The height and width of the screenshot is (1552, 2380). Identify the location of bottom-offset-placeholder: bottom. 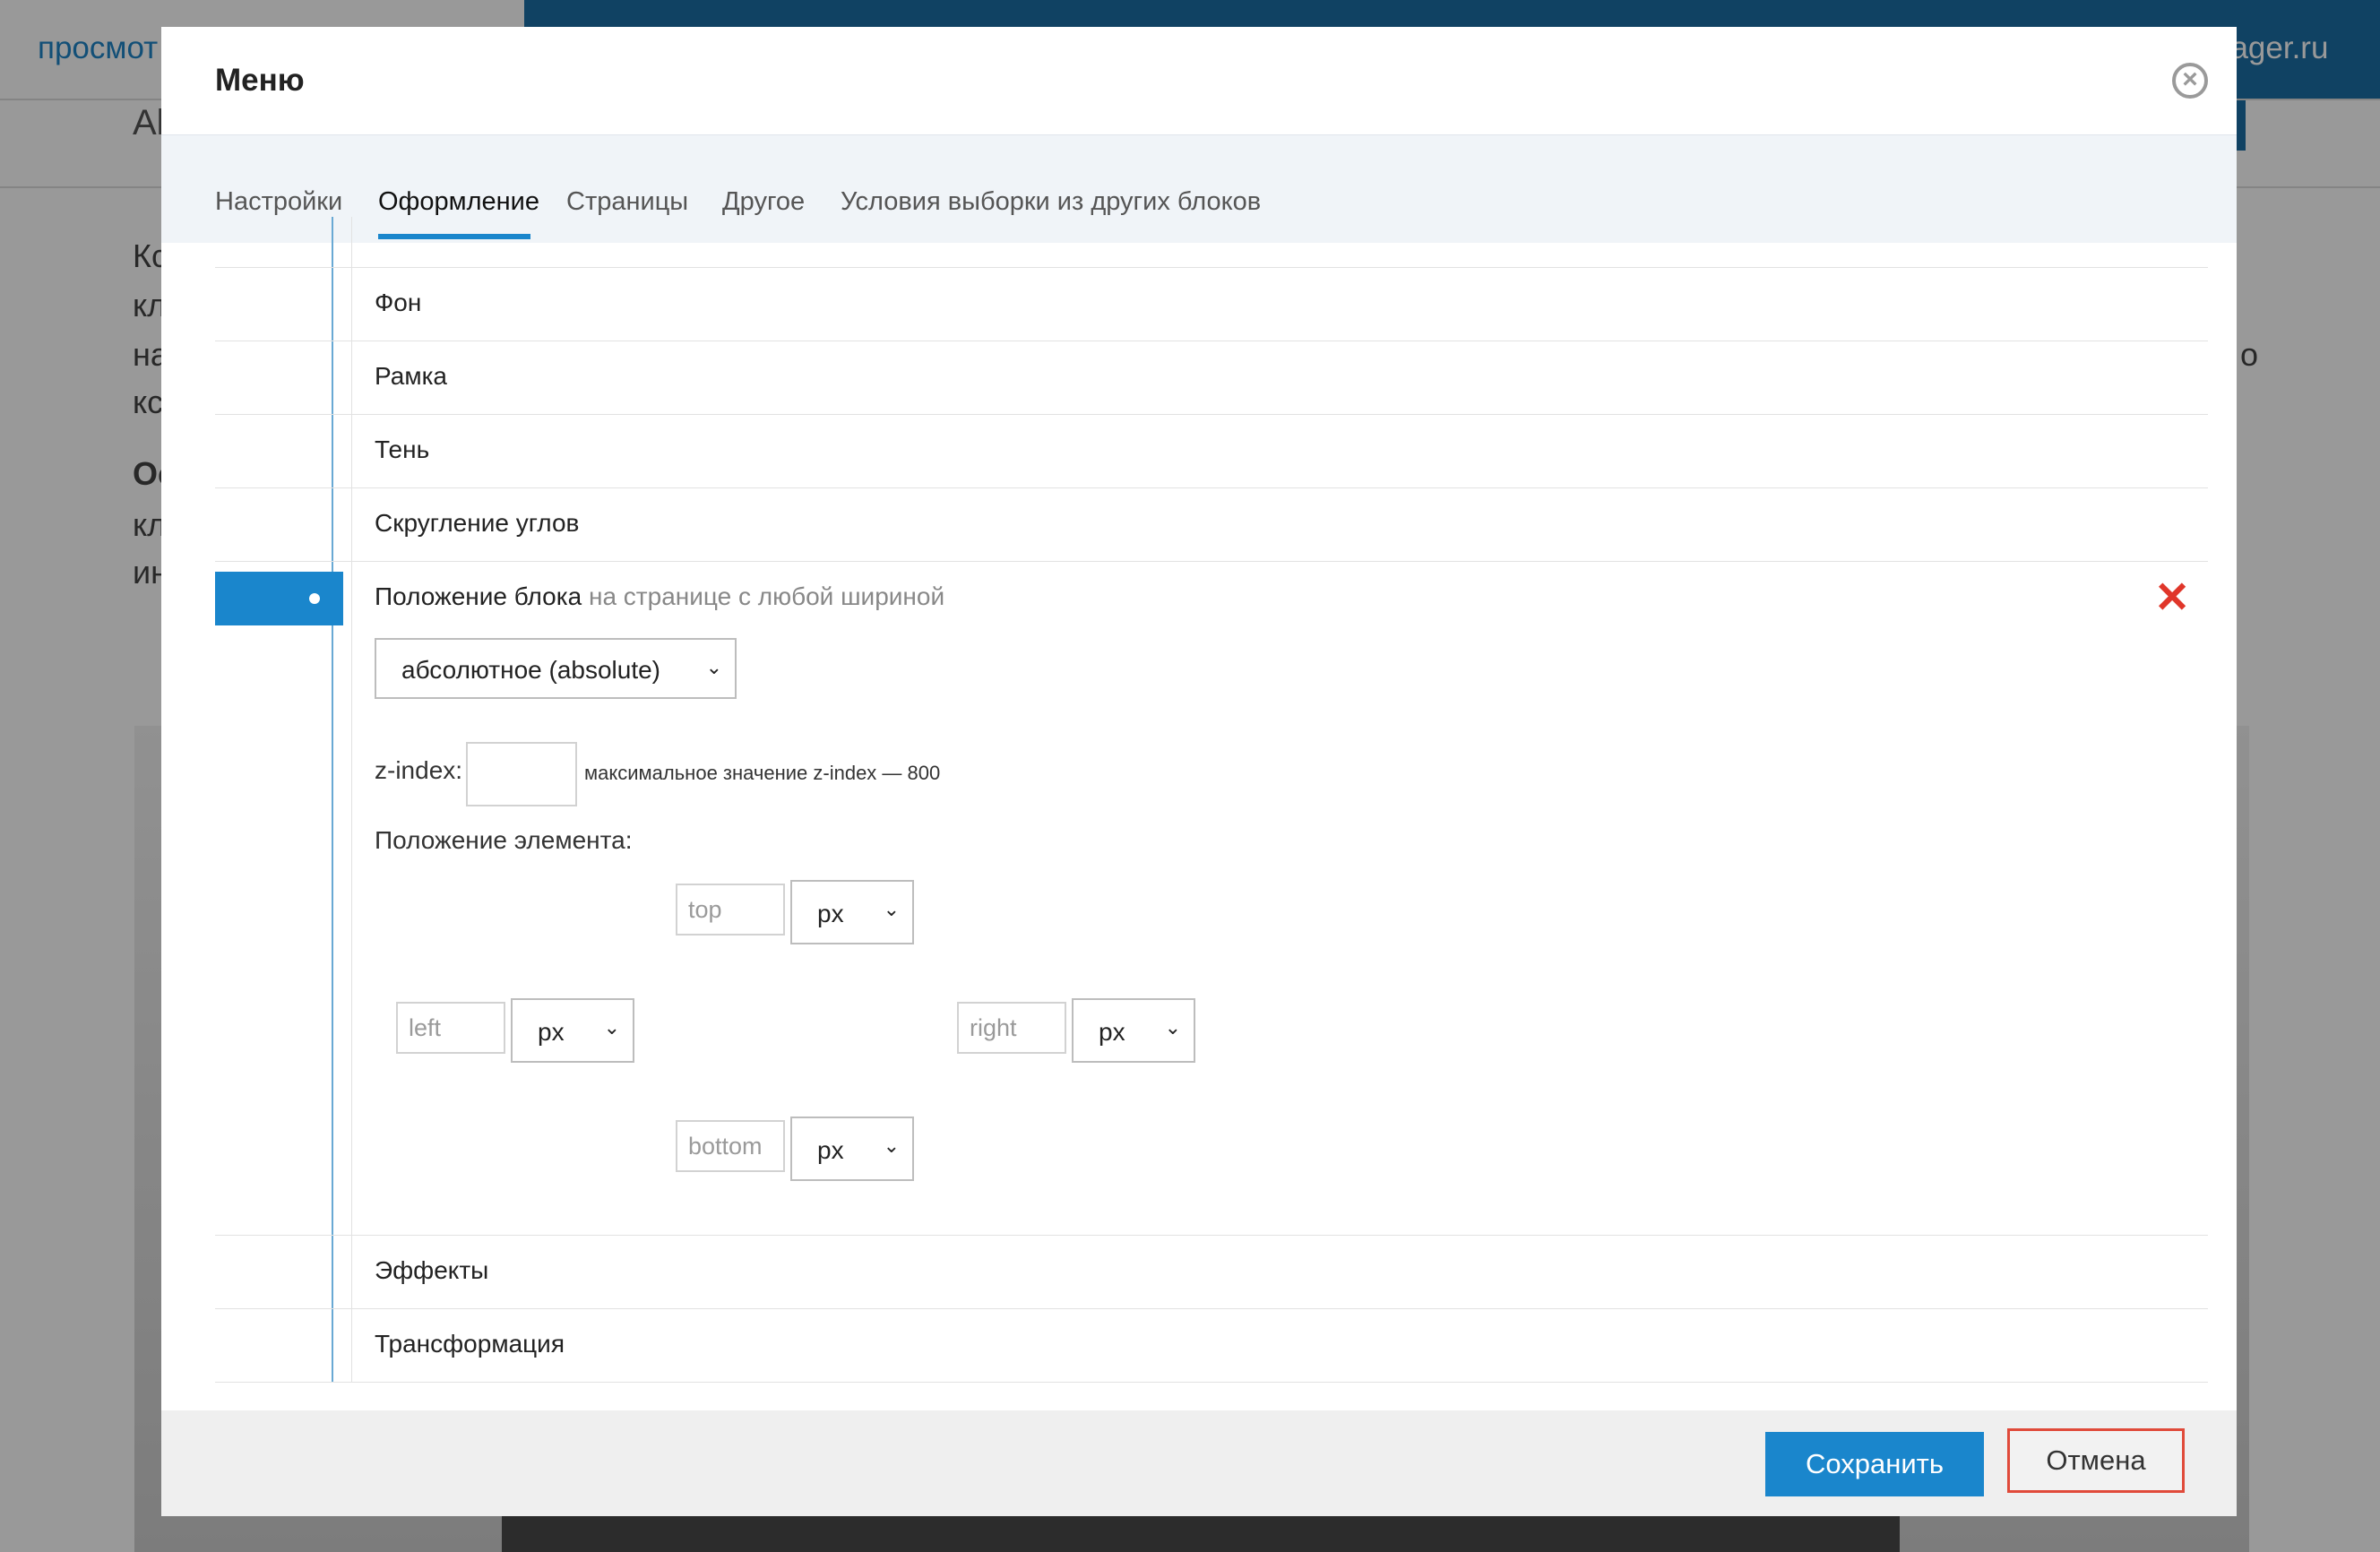
(725, 1146).